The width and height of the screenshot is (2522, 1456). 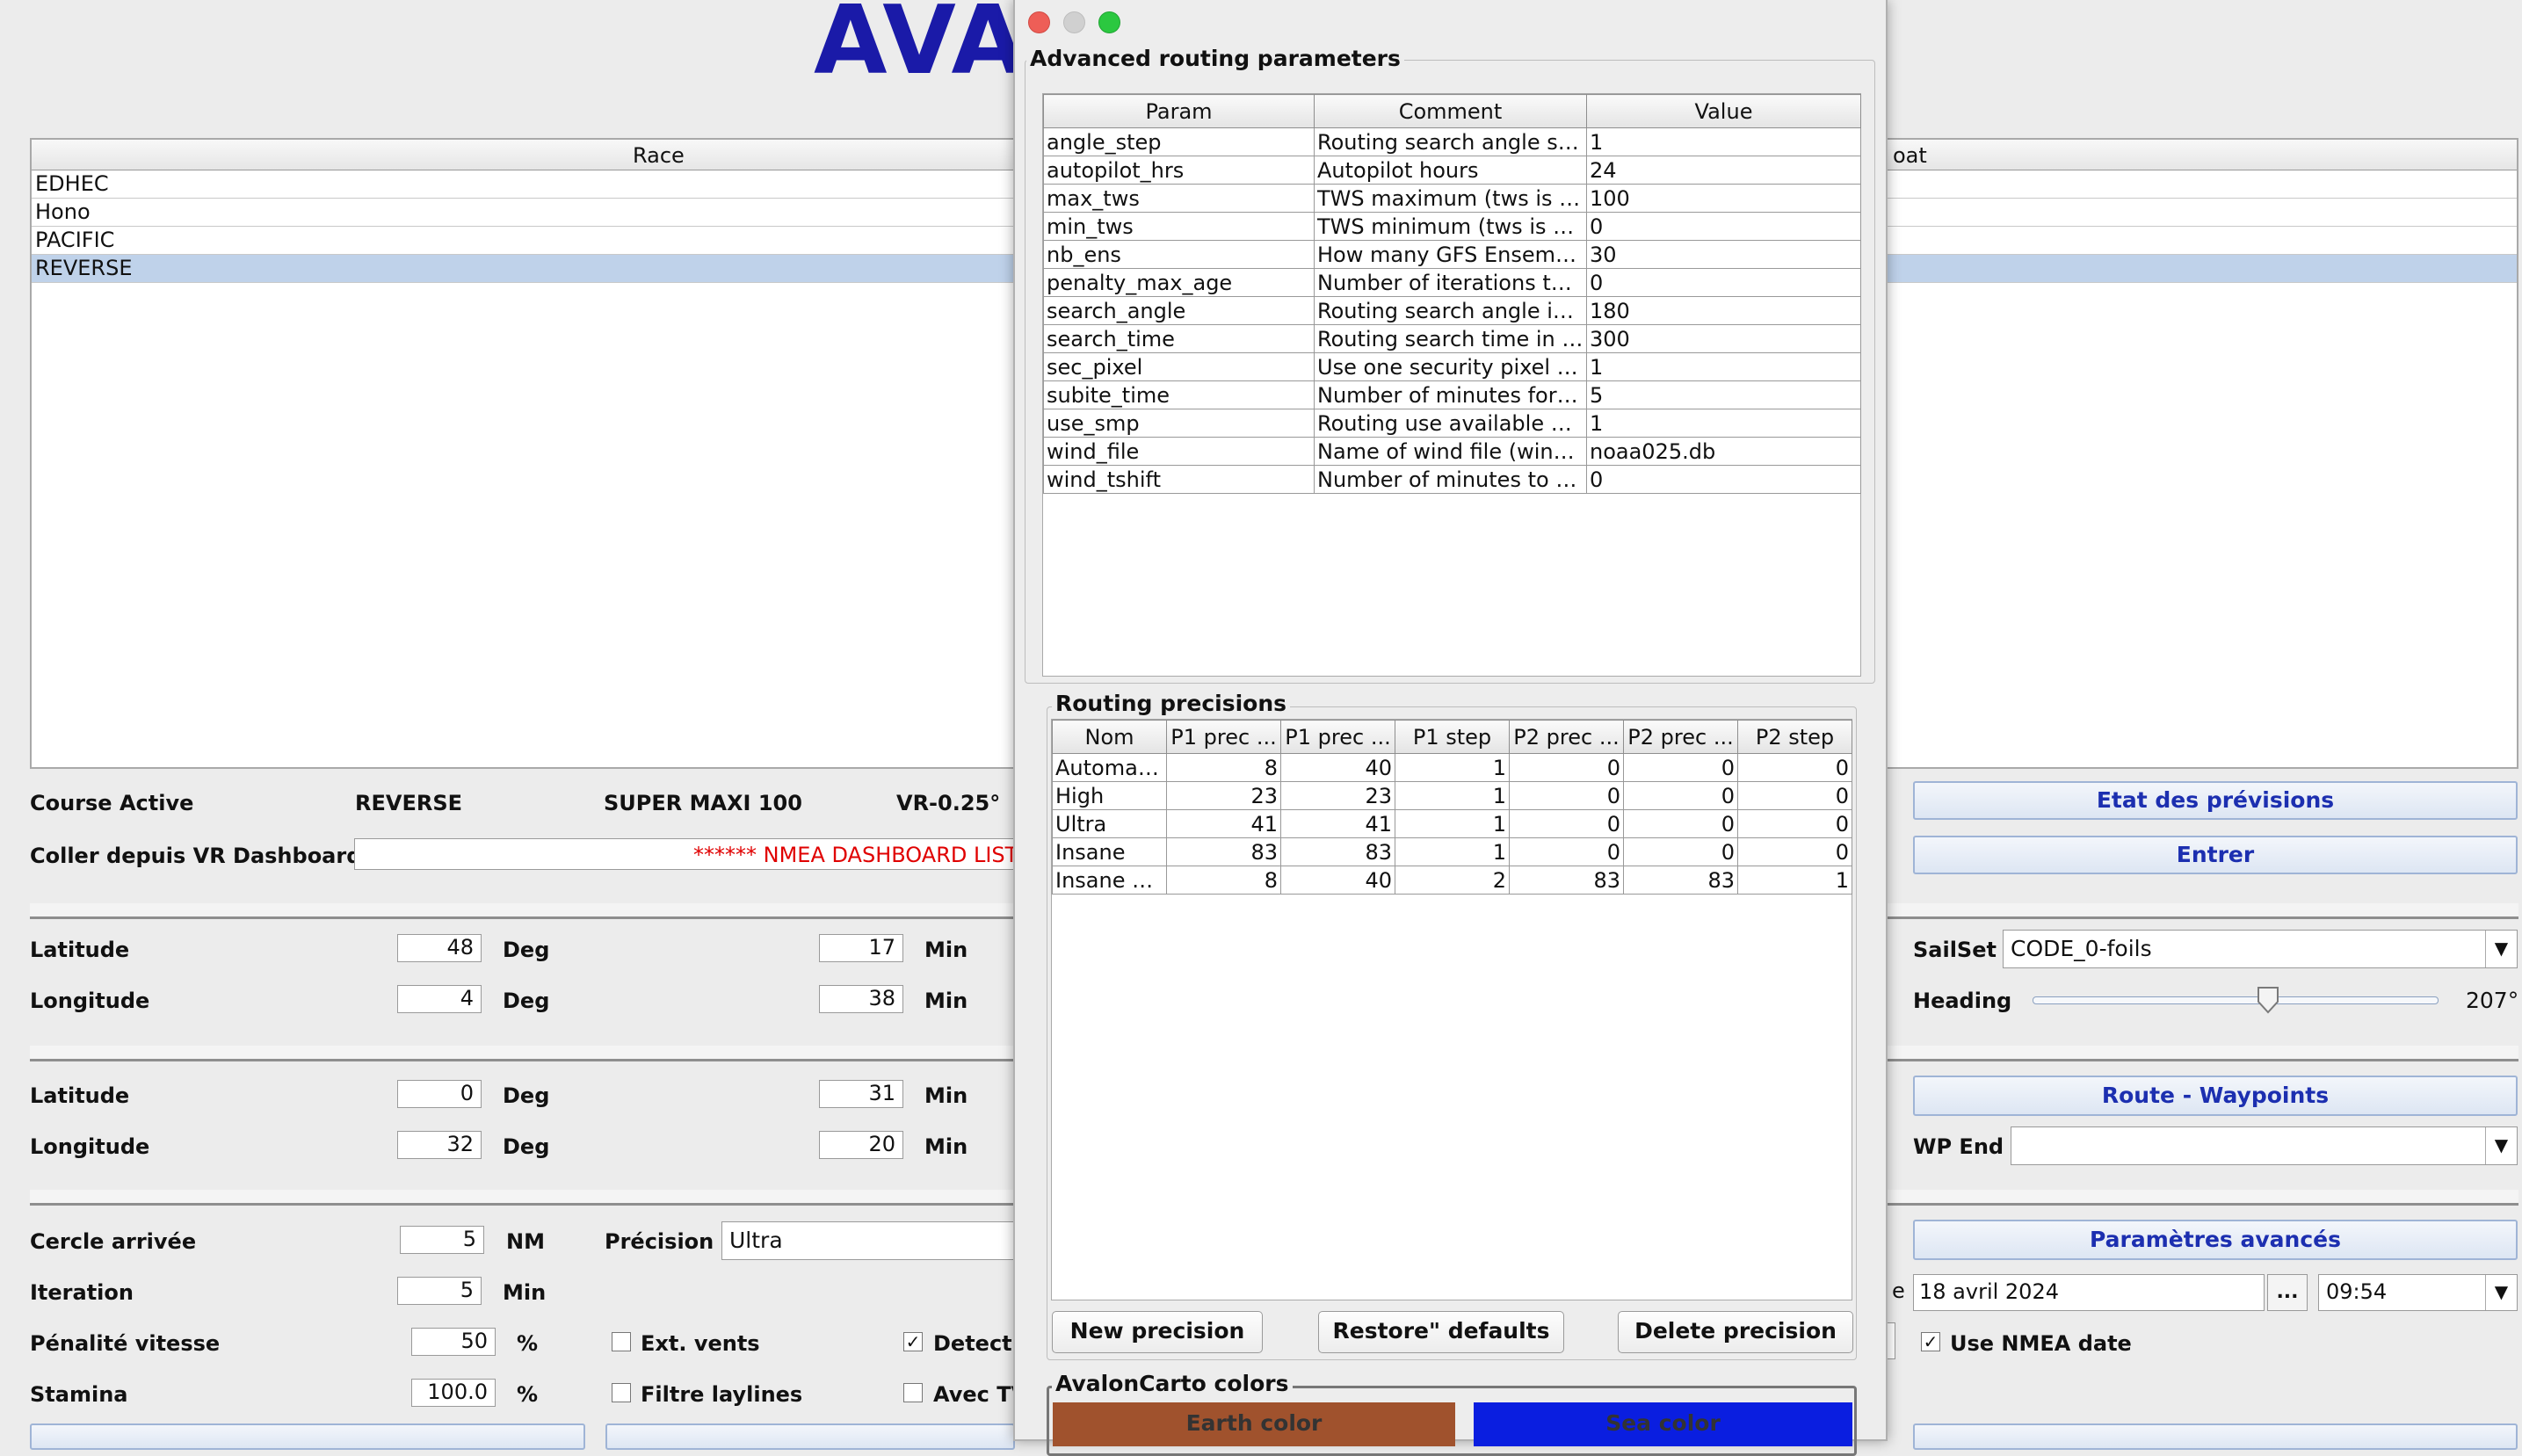 What do you see at coordinates (1723, 170) in the screenshot?
I see `param-value-cell: 24` at bounding box center [1723, 170].